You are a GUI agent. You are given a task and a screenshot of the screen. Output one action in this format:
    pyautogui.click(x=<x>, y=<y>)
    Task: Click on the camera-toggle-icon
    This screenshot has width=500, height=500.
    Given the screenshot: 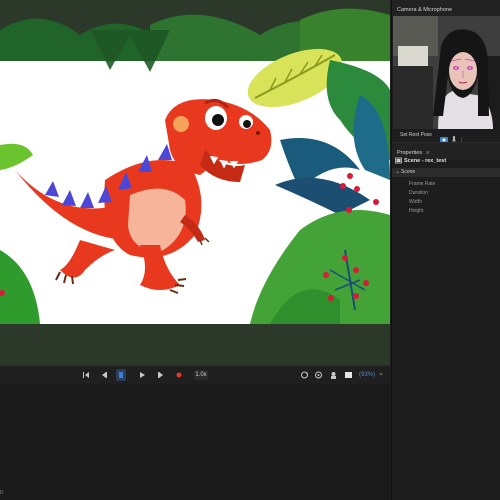 What is the action you would take?
    pyautogui.click(x=444, y=137)
    